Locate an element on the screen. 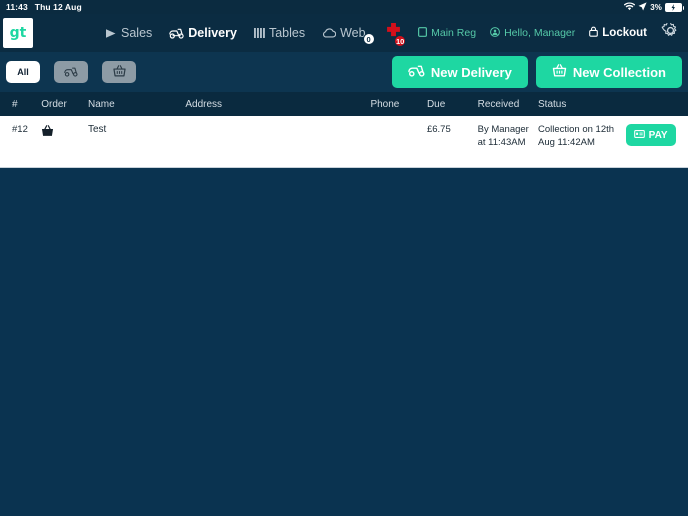 This screenshot has height=516, width=688. column-header-phone: Phone is located at coordinates (385, 104).